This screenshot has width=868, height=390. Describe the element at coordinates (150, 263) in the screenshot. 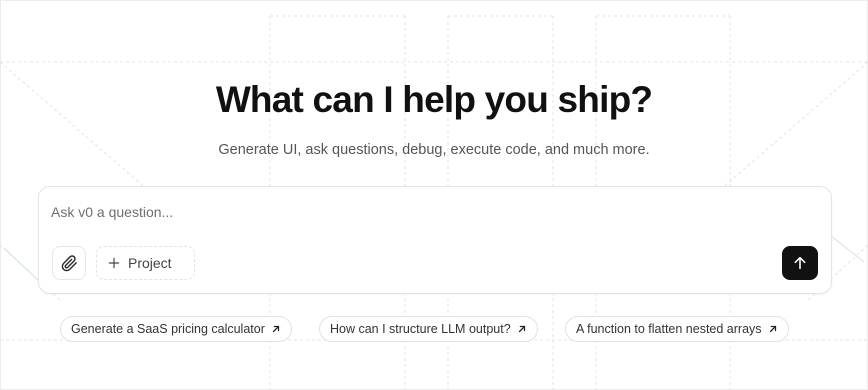

I see `project-button-label: Project` at that location.